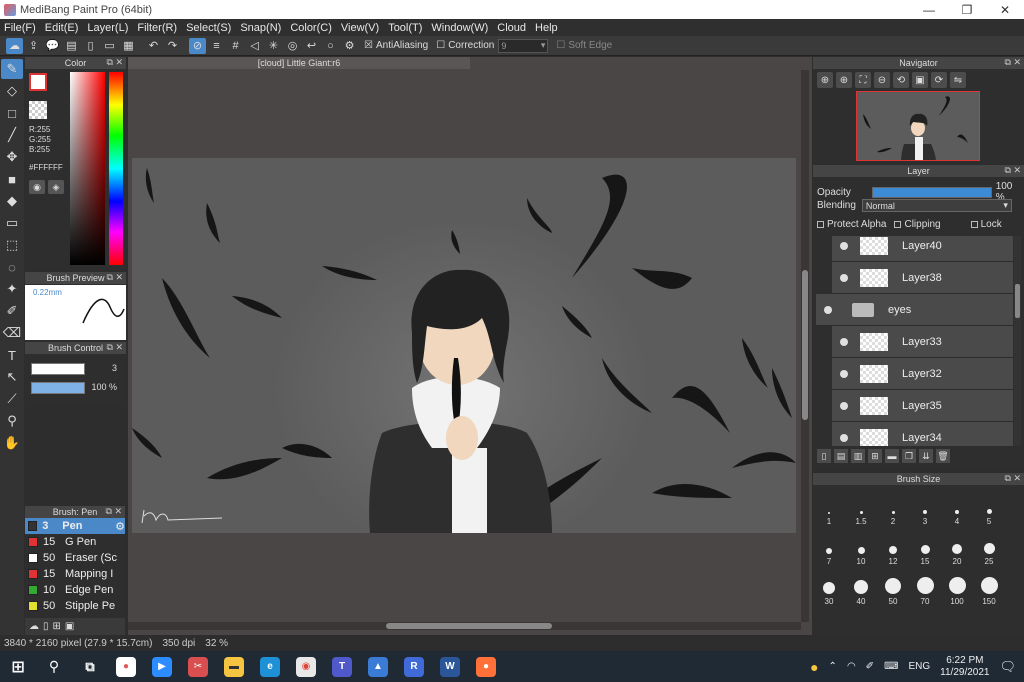  What do you see at coordinates (1005, 9) in the screenshot?
I see `close-icon: ✕` at bounding box center [1005, 9].